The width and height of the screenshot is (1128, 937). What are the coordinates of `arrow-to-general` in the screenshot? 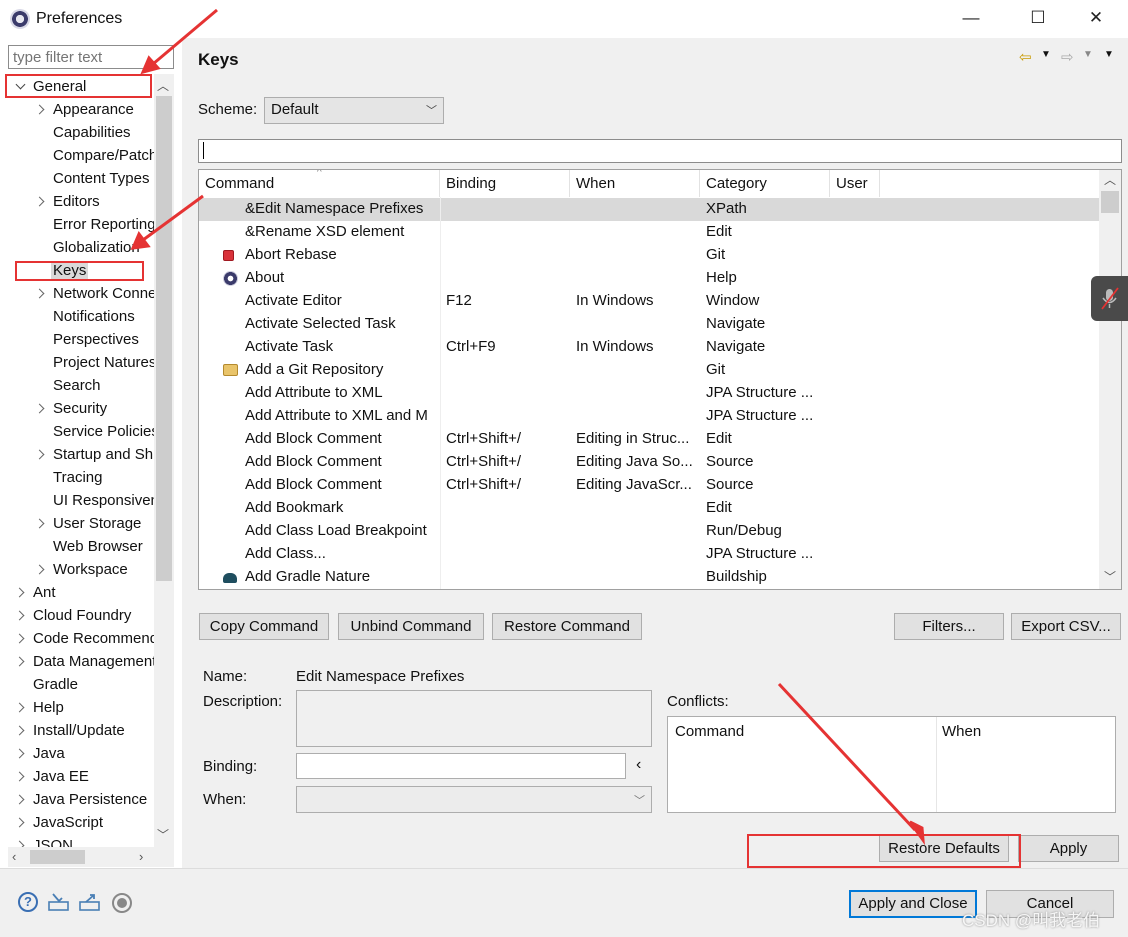 It's located at (185, 37).